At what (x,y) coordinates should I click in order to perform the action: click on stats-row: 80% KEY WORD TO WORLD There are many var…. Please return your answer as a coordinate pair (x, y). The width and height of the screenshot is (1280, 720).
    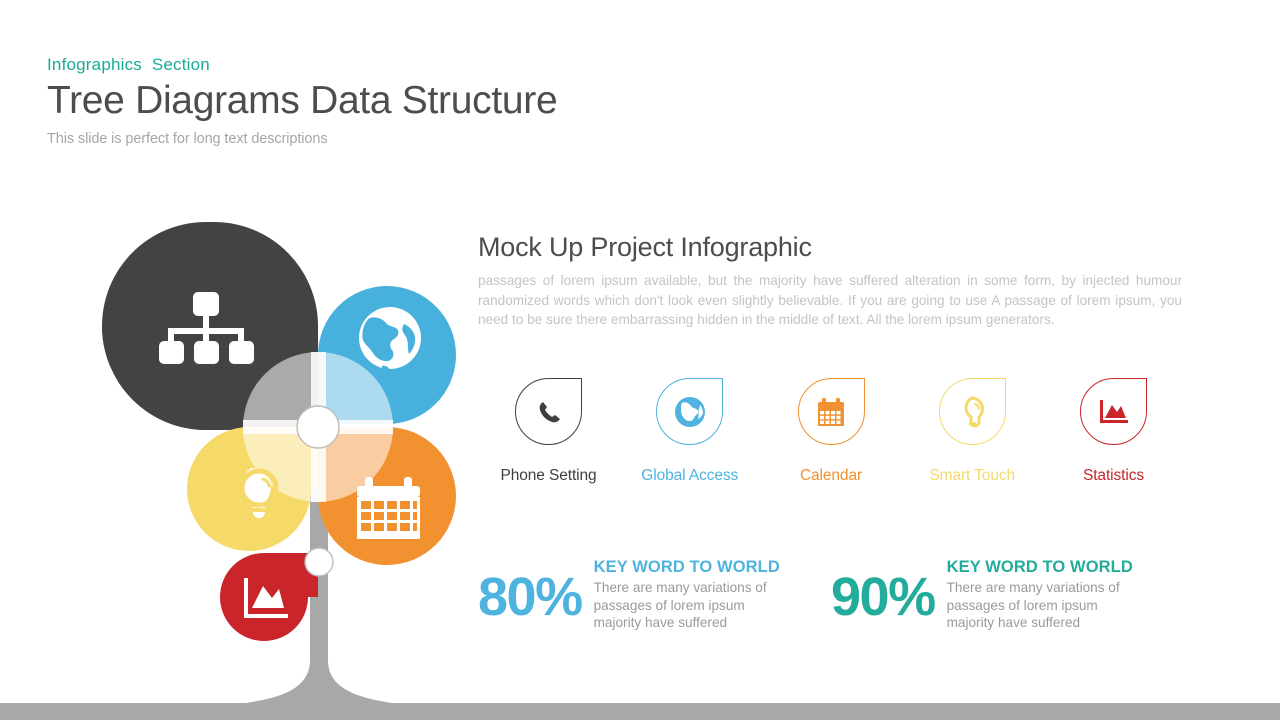
    Looking at the image, I should click on (831, 594).